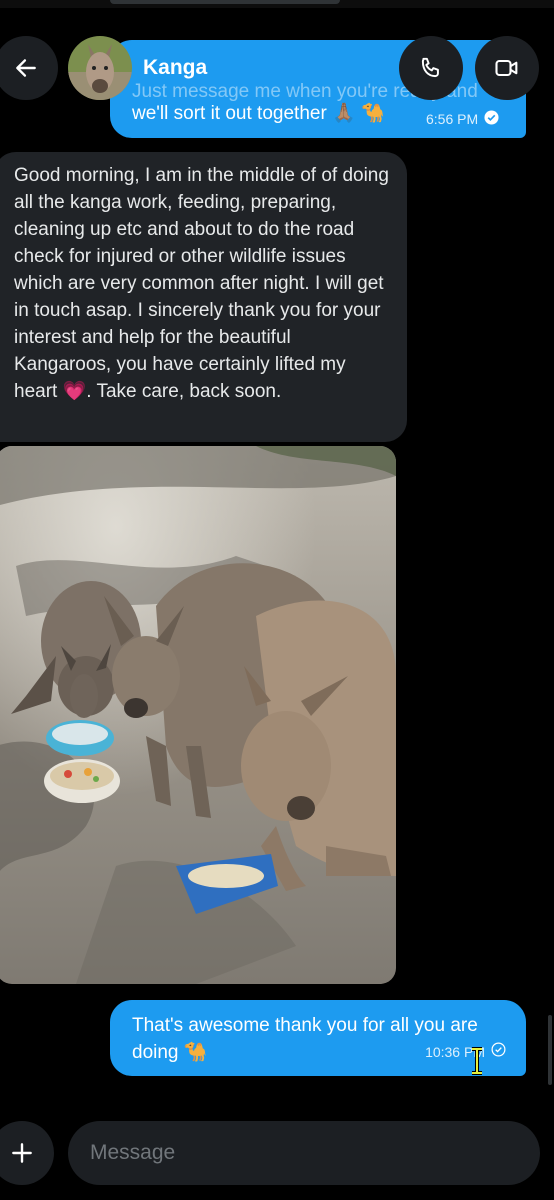 This screenshot has width=554, height=1200. I want to click on message-time: 6:56 PM, so click(452, 119).